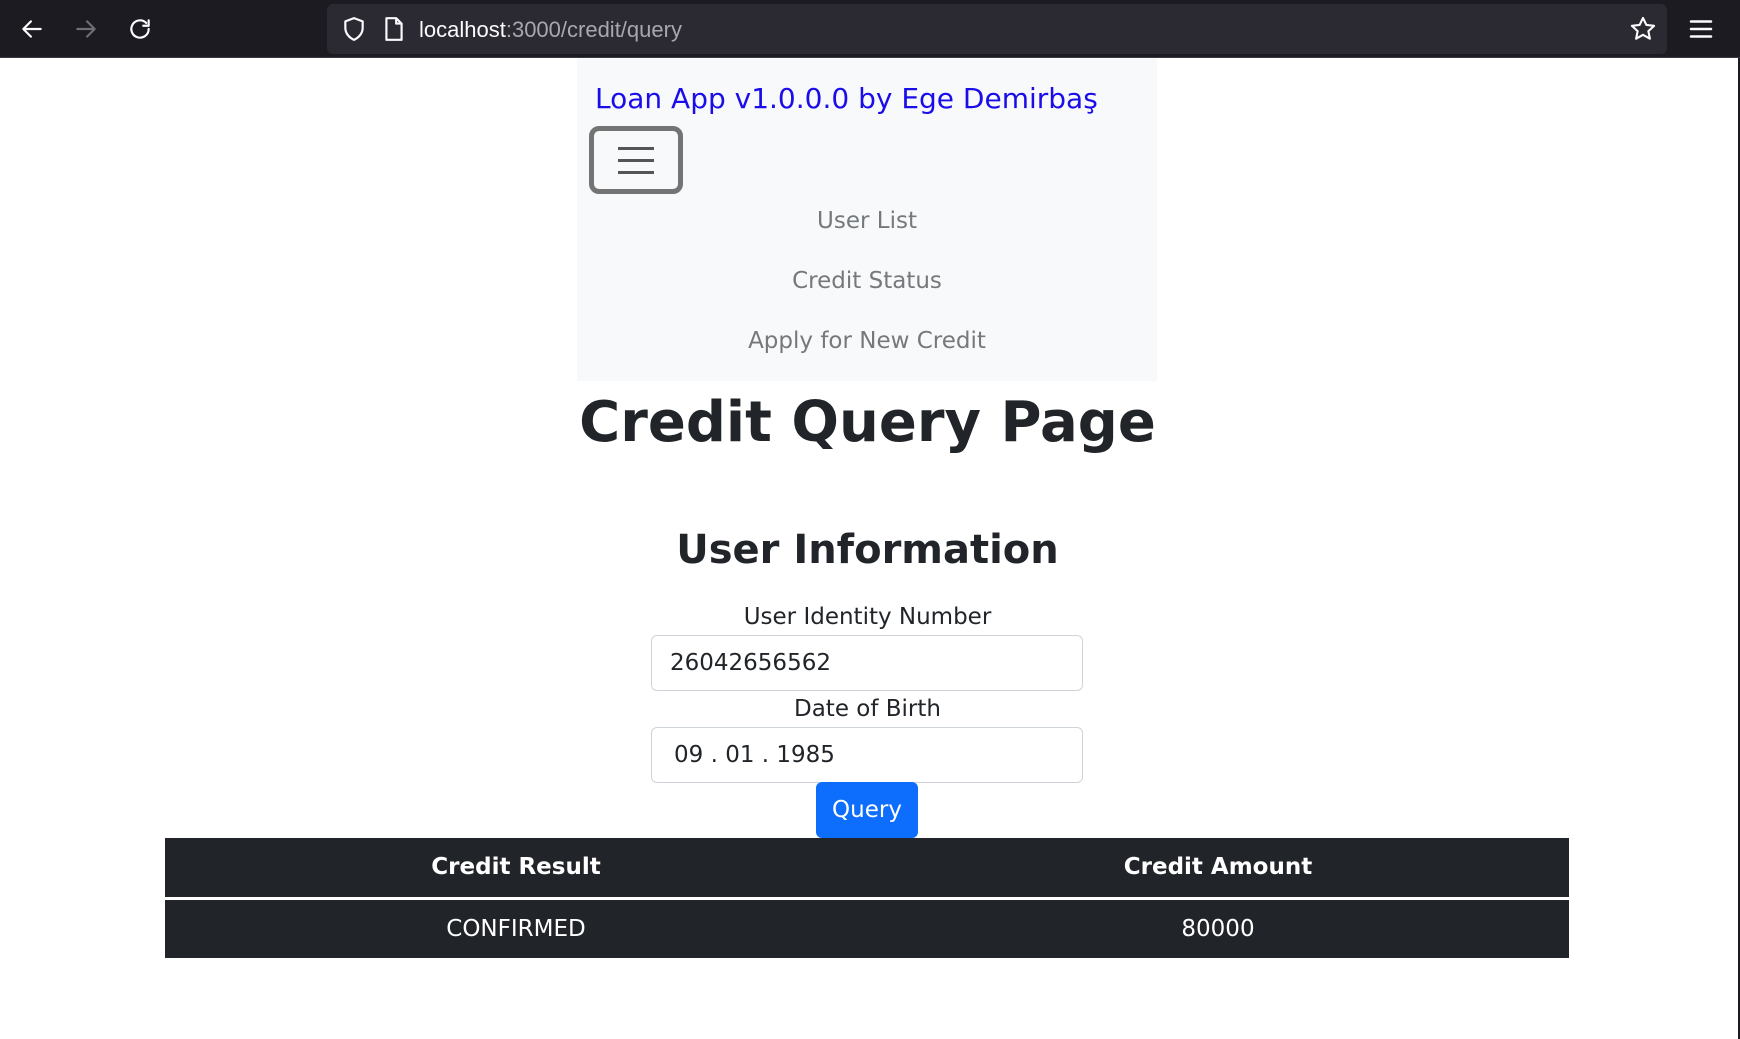 The image size is (1740, 1039). What do you see at coordinates (1701, 29) in the screenshot?
I see `hamburger-menu-icon` at bounding box center [1701, 29].